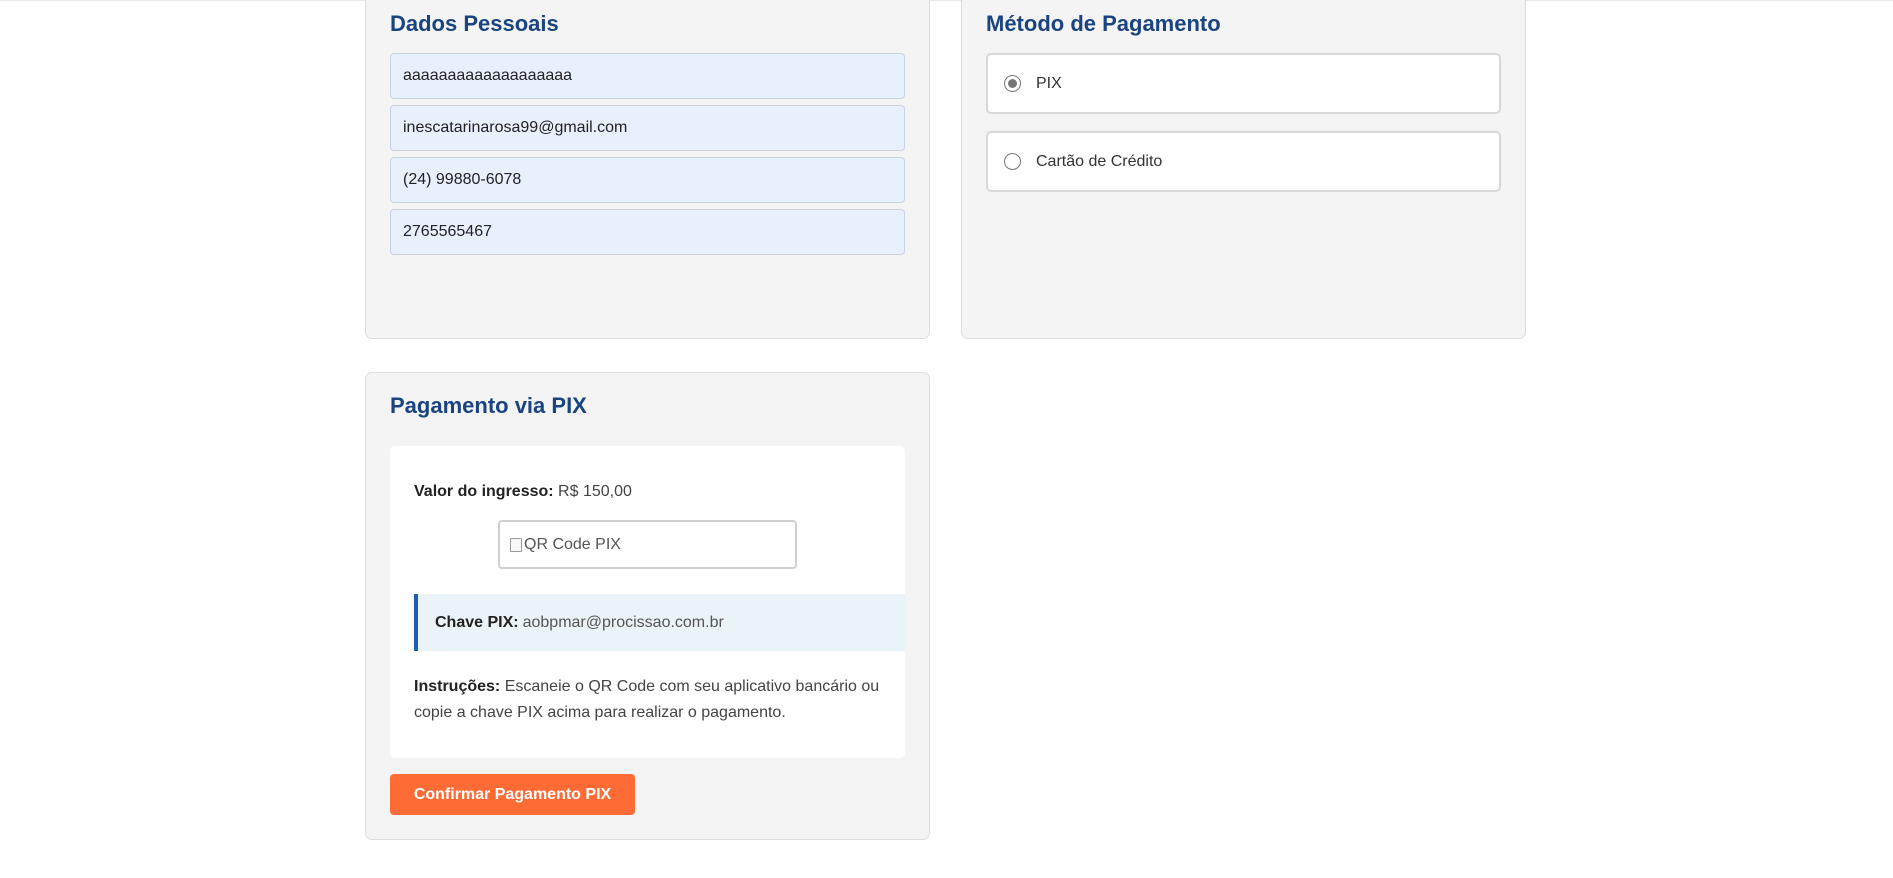 This screenshot has height=878, width=1893. Describe the element at coordinates (647, 76) in the screenshot. I see `name-field` at that location.